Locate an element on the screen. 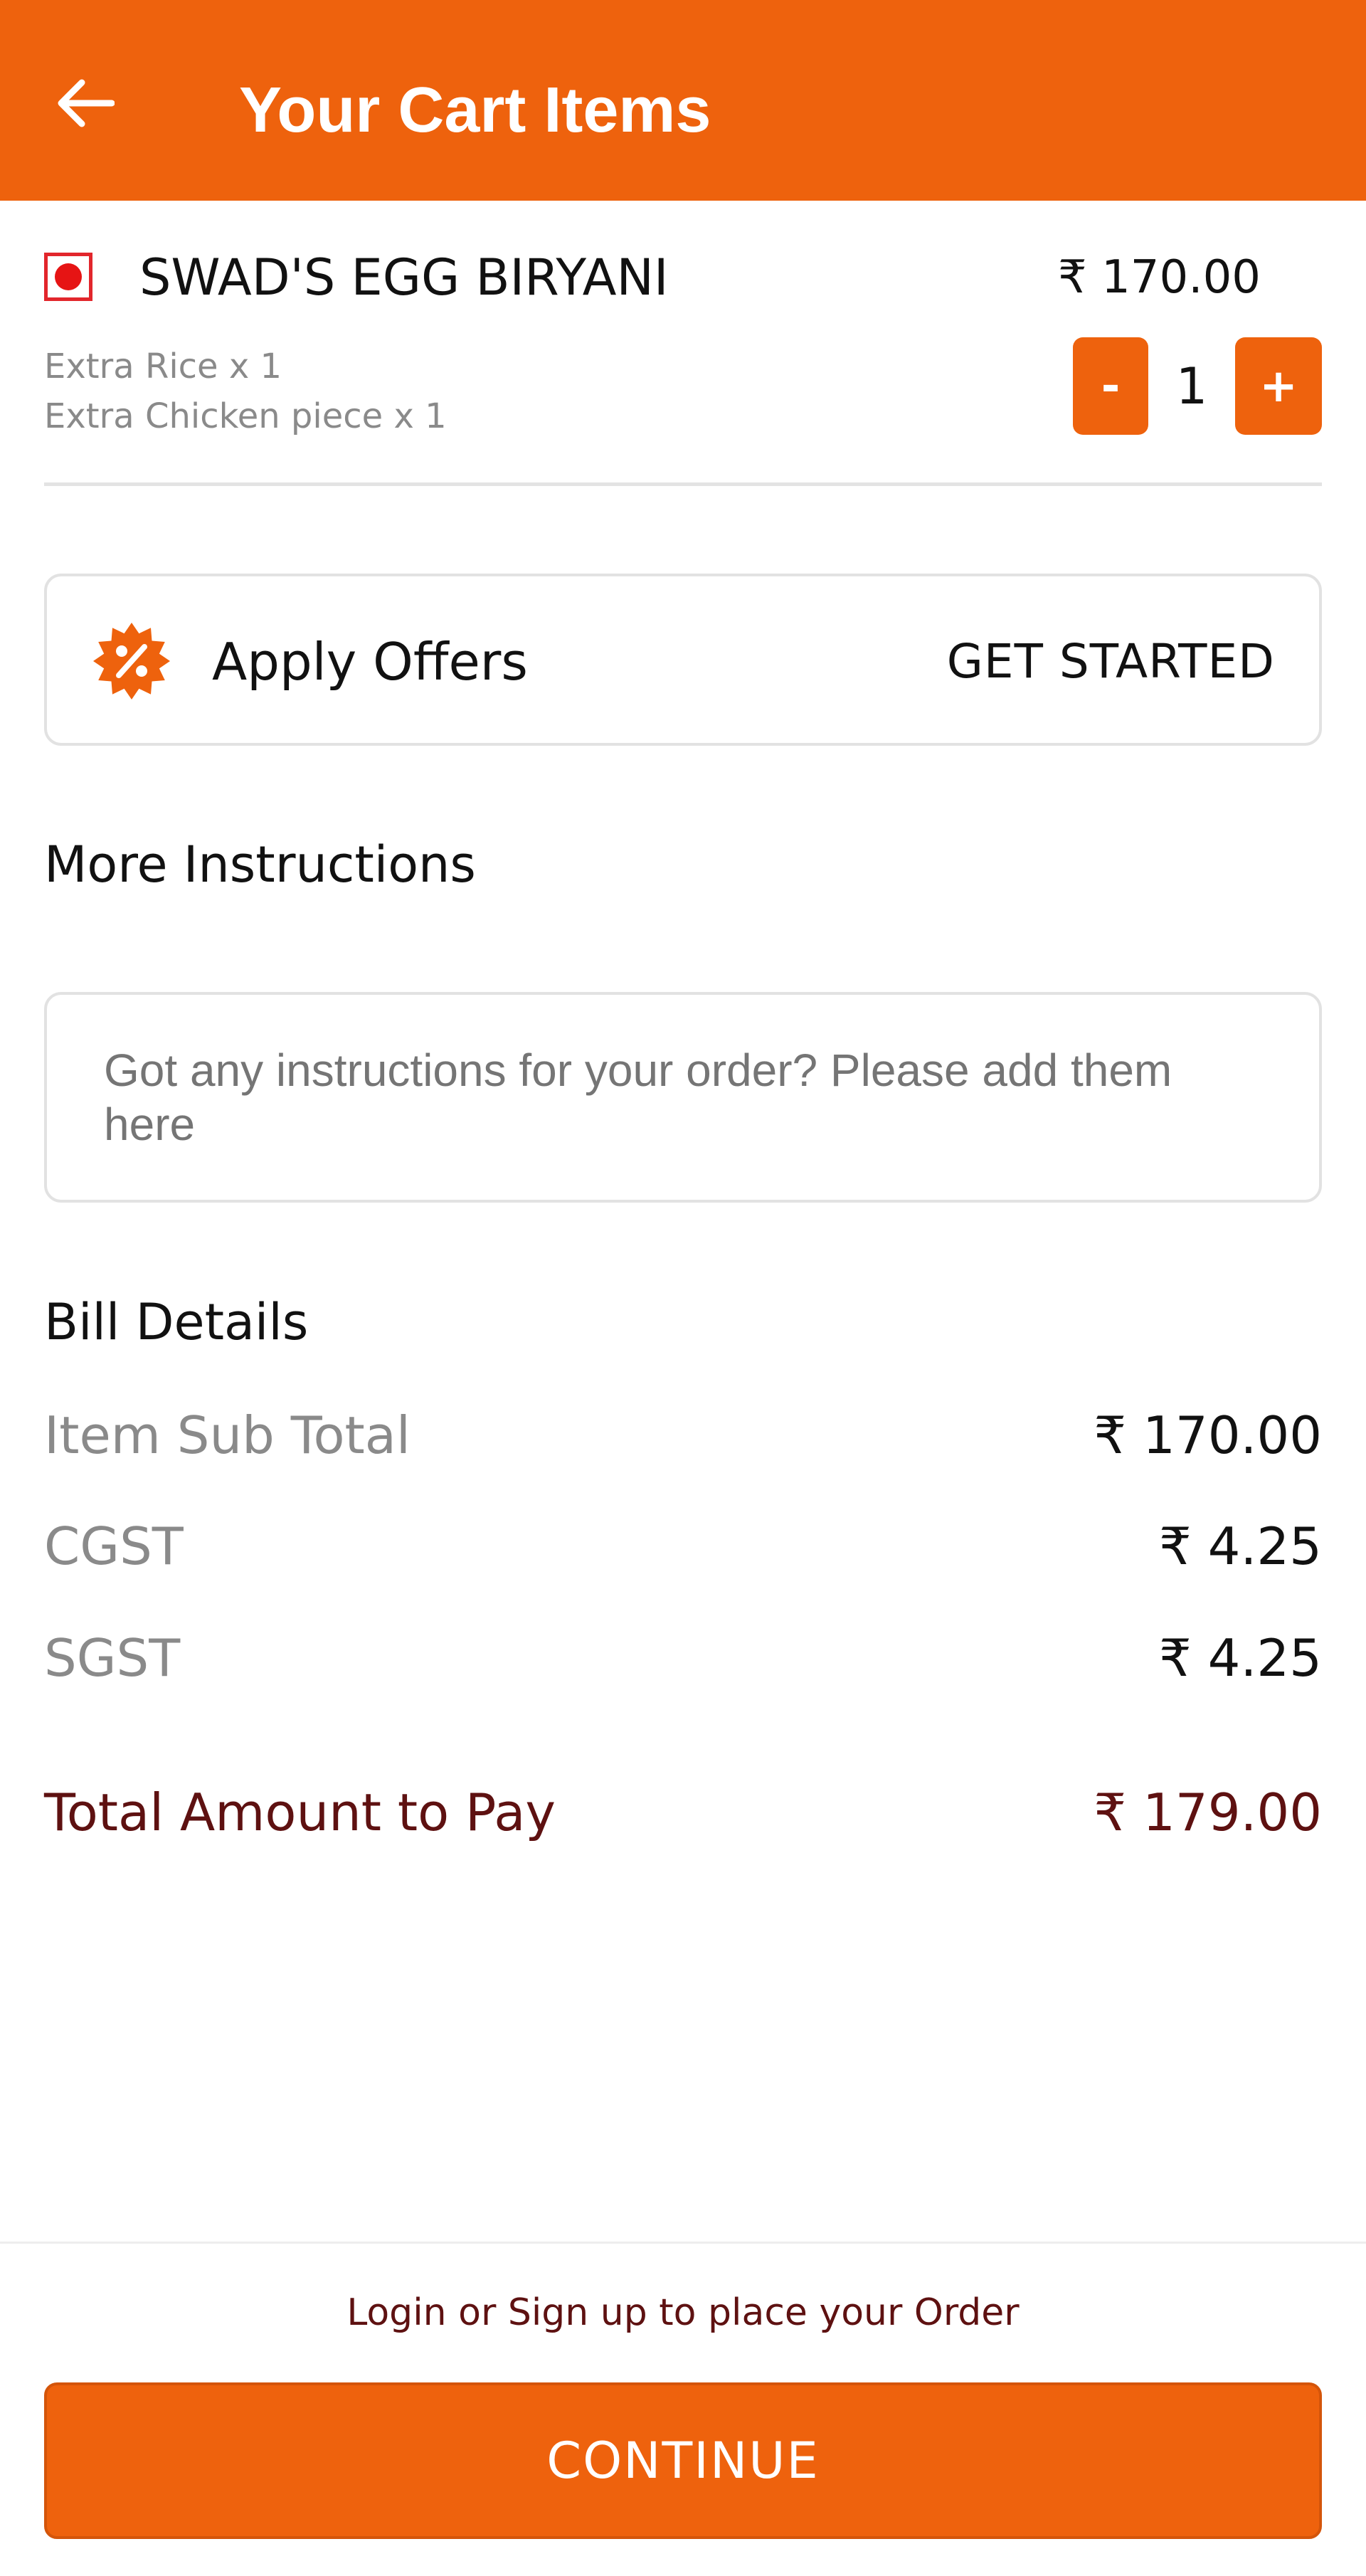 Image resolution: width=1366 pixels, height=2576 pixels. apply-offers-label: Apply Offers is located at coordinates (370, 662).